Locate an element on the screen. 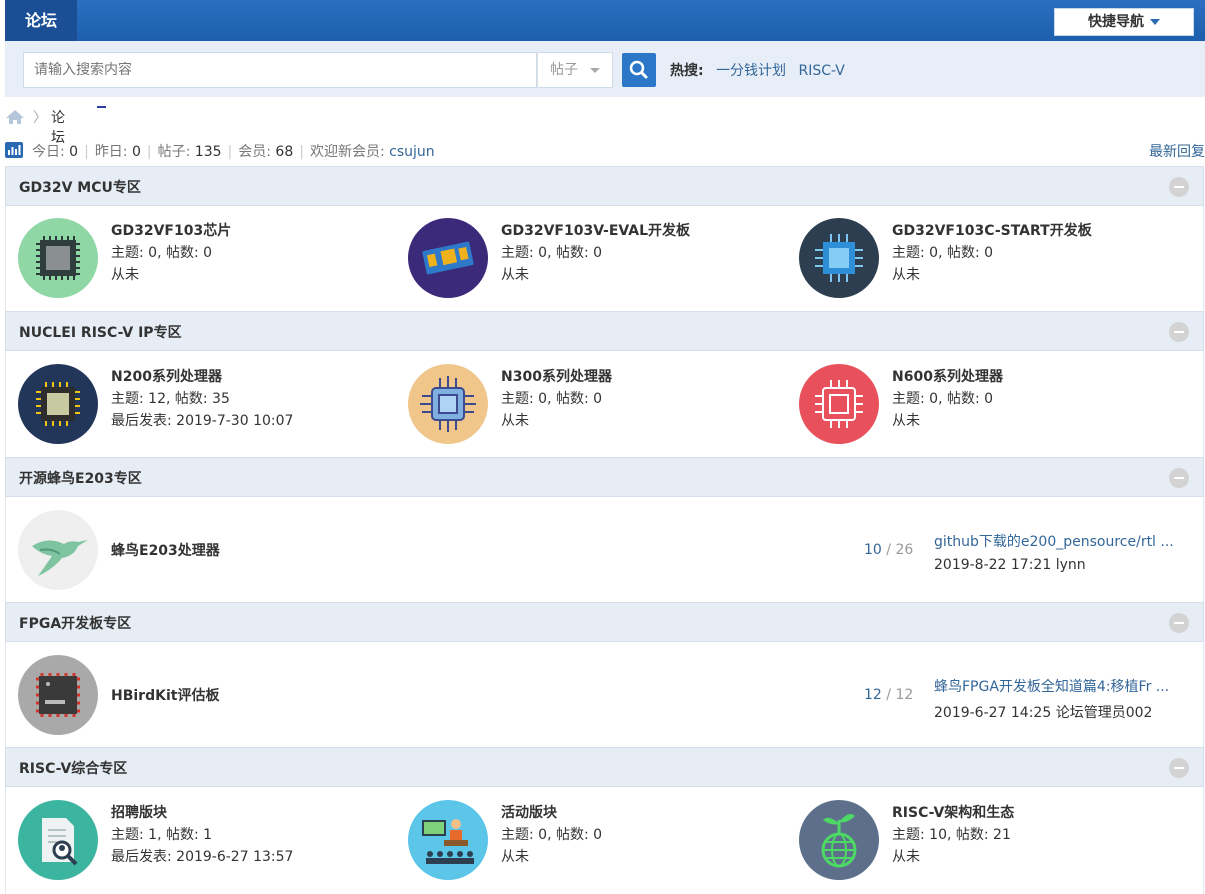  section-title: 开源蜂鸟E203专区 is located at coordinates (80, 478).